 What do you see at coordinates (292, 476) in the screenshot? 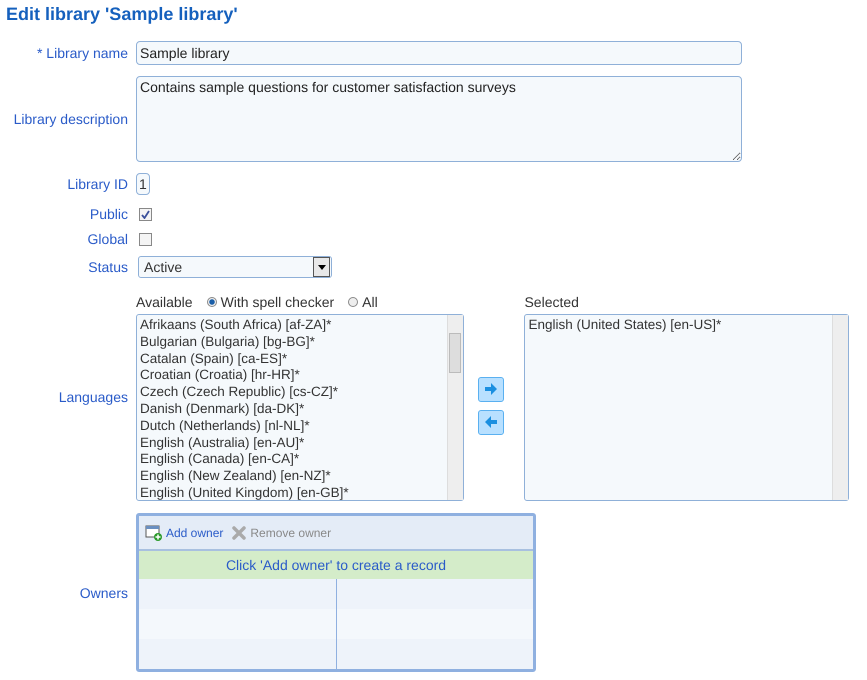
I see `language-item: English (New Zealand) [en-NZ]*` at bounding box center [292, 476].